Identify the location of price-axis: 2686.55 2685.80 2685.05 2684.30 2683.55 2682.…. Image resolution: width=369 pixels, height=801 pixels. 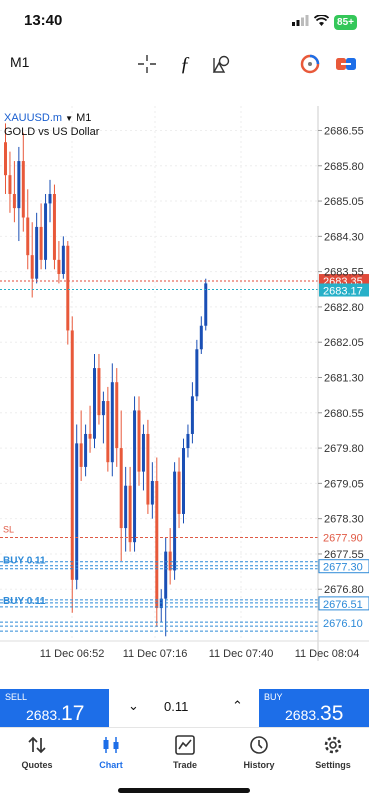
(340, 383).